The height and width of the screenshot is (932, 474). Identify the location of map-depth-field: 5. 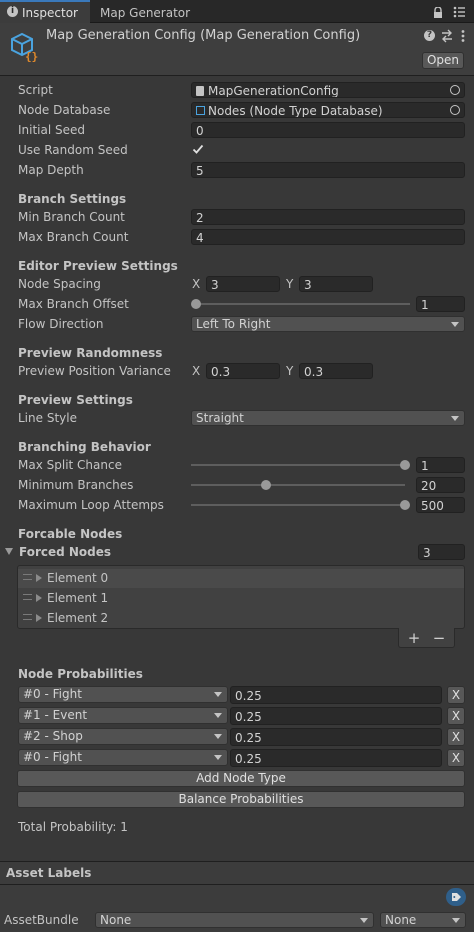
(328, 170).